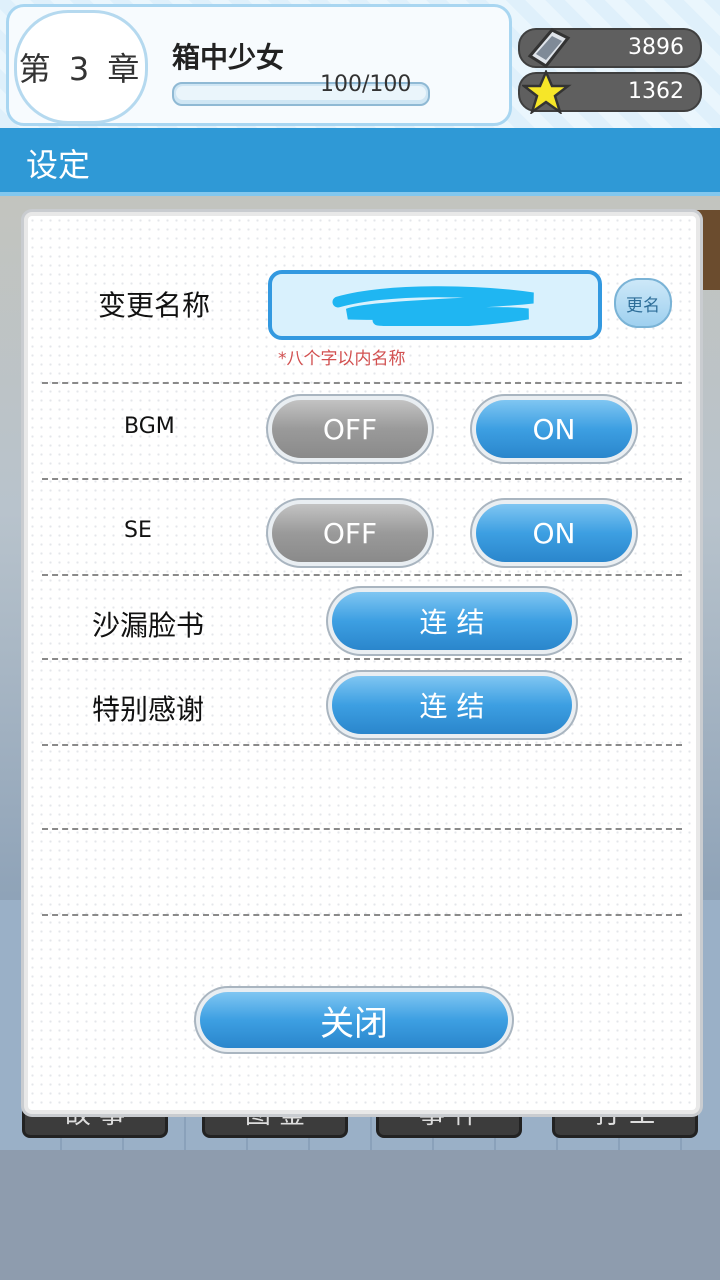  I want to click on card-icon, so click(549, 48).